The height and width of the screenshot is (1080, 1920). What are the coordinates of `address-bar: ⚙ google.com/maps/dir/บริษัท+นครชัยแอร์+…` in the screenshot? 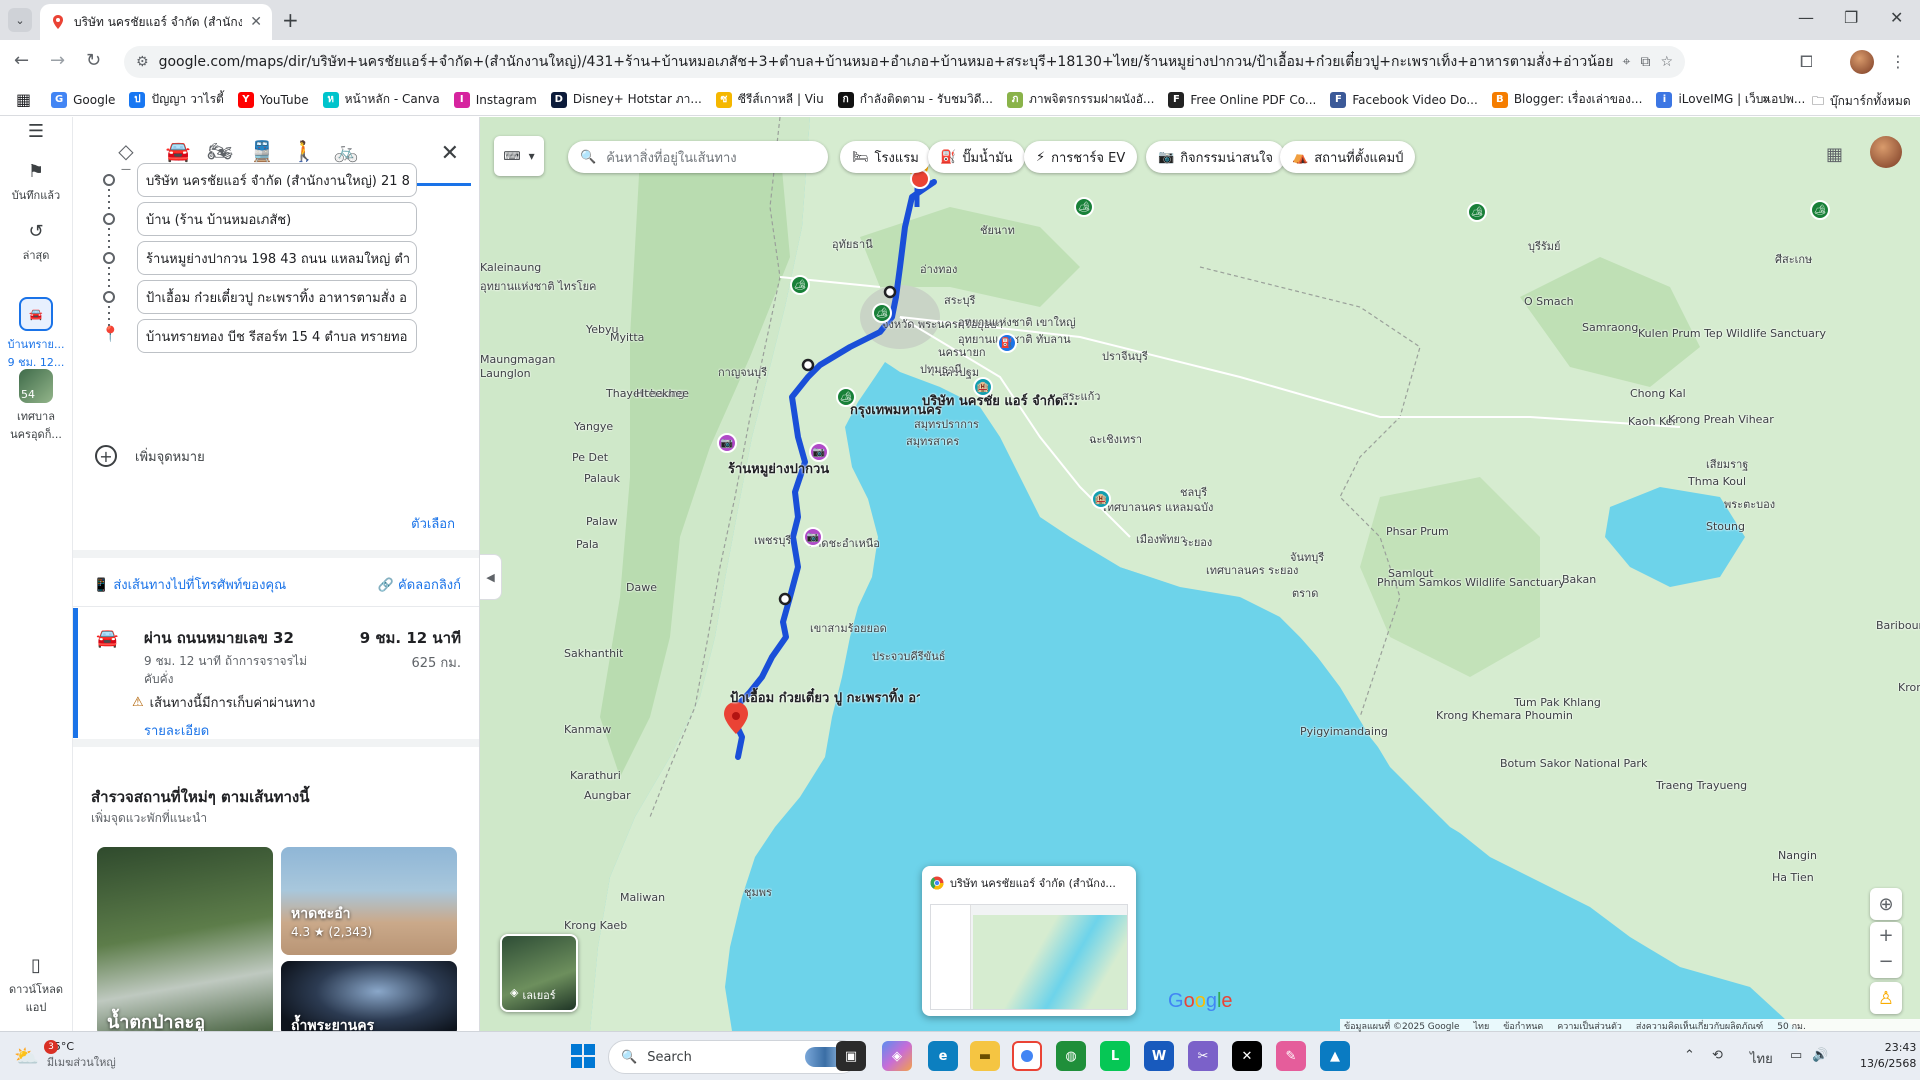 It's located at (904, 62).